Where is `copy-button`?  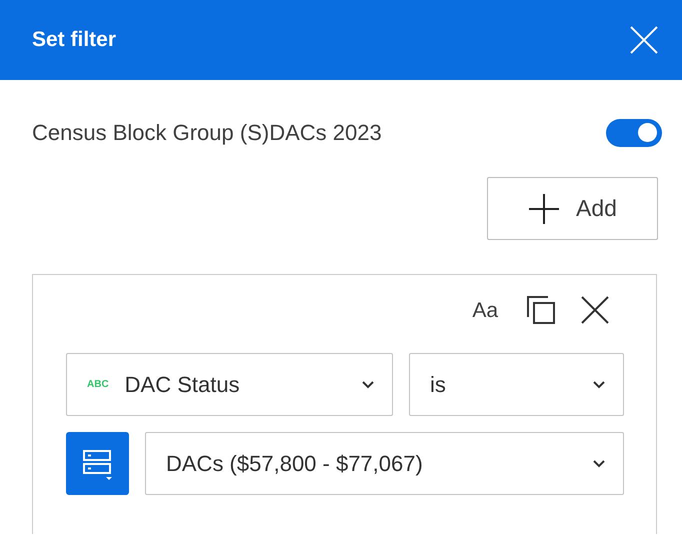 copy-button is located at coordinates (541, 310).